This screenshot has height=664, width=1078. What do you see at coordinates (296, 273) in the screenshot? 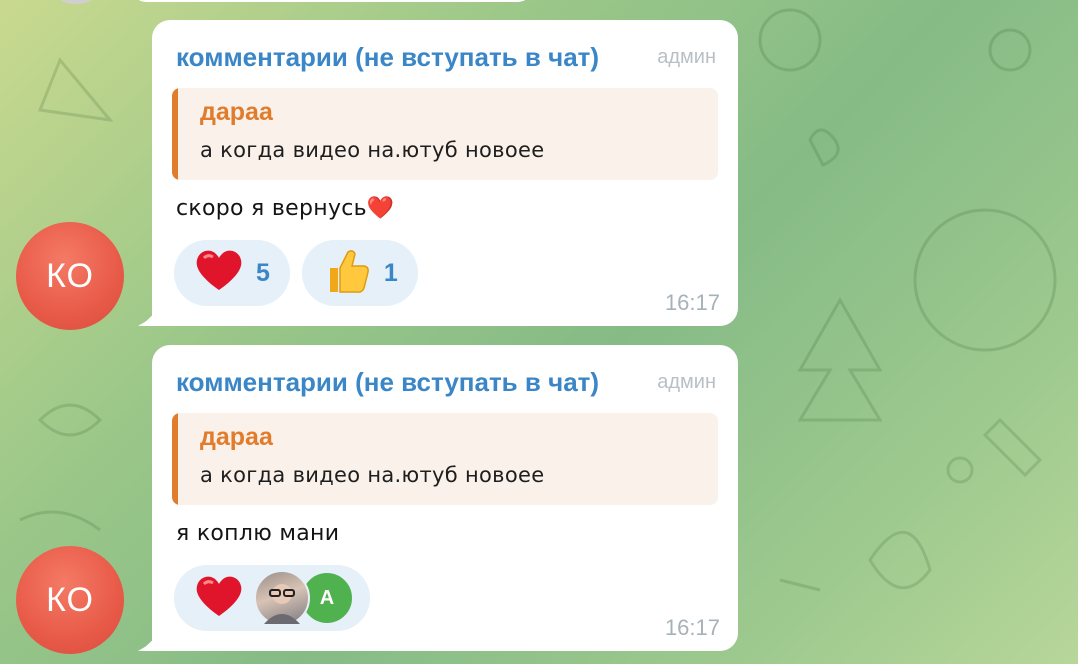
I see `reactions: 5 1` at bounding box center [296, 273].